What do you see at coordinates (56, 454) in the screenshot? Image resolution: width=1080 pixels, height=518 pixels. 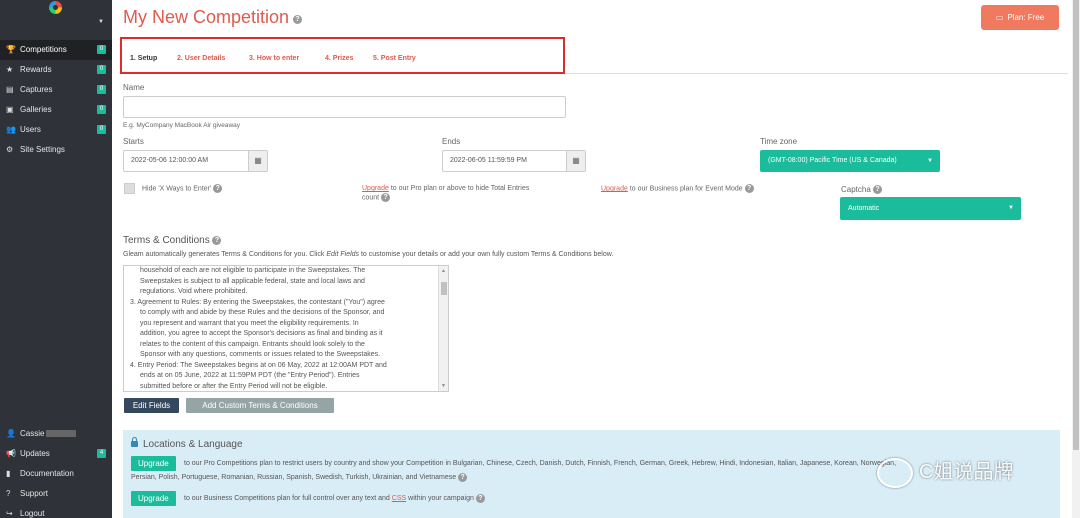 I see `sidebar-item-updates: 📢 Updates 4` at bounding box center [56, 454].